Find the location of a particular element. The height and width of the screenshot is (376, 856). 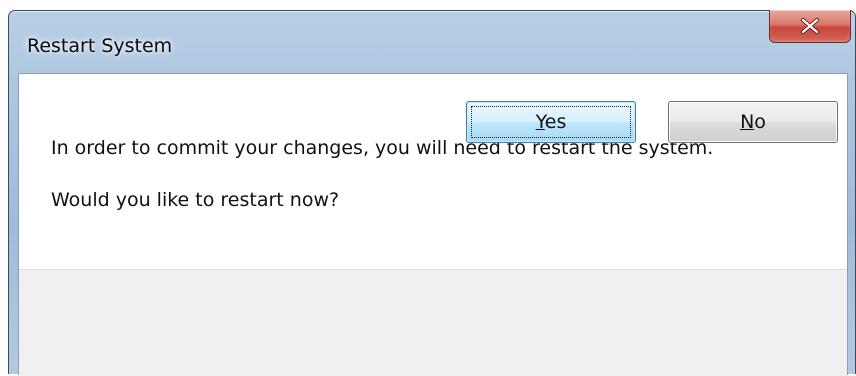

yes-button-label: Yes is located at coordinates (551, 122).